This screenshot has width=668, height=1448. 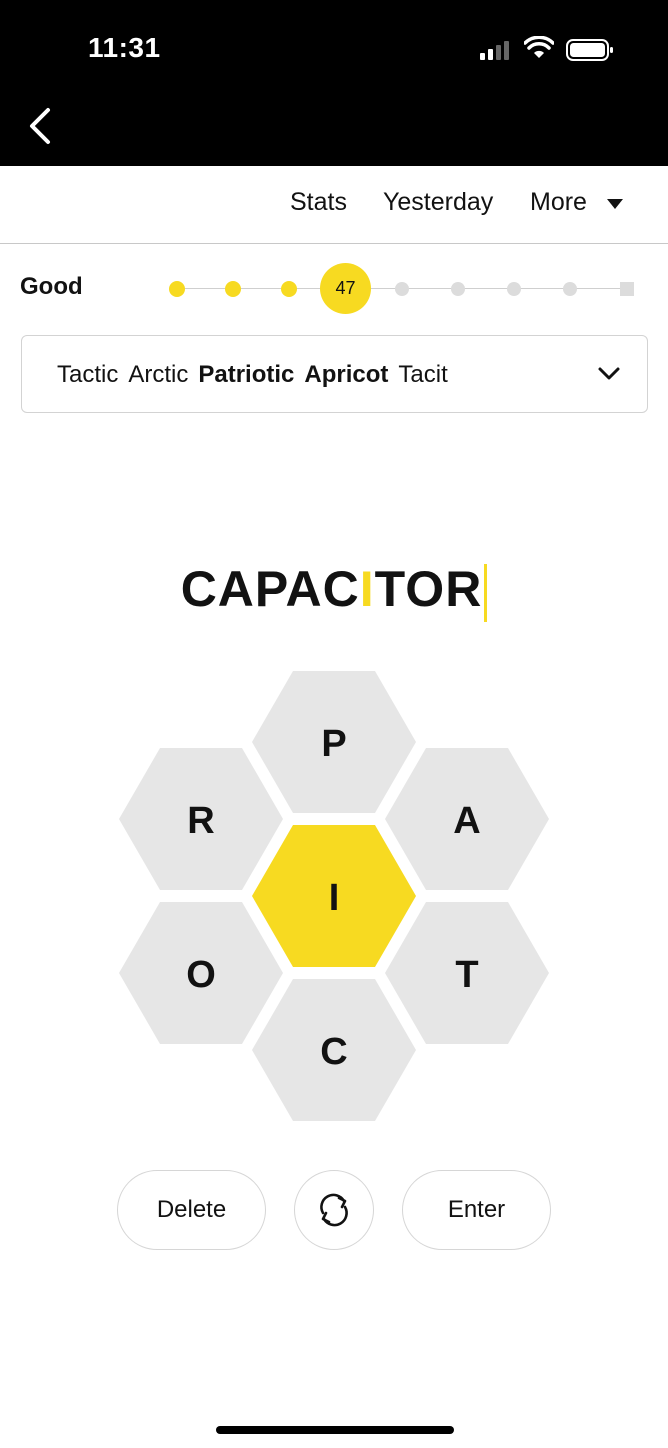 I want to click on battery-icon, so click(x=589, y=50).